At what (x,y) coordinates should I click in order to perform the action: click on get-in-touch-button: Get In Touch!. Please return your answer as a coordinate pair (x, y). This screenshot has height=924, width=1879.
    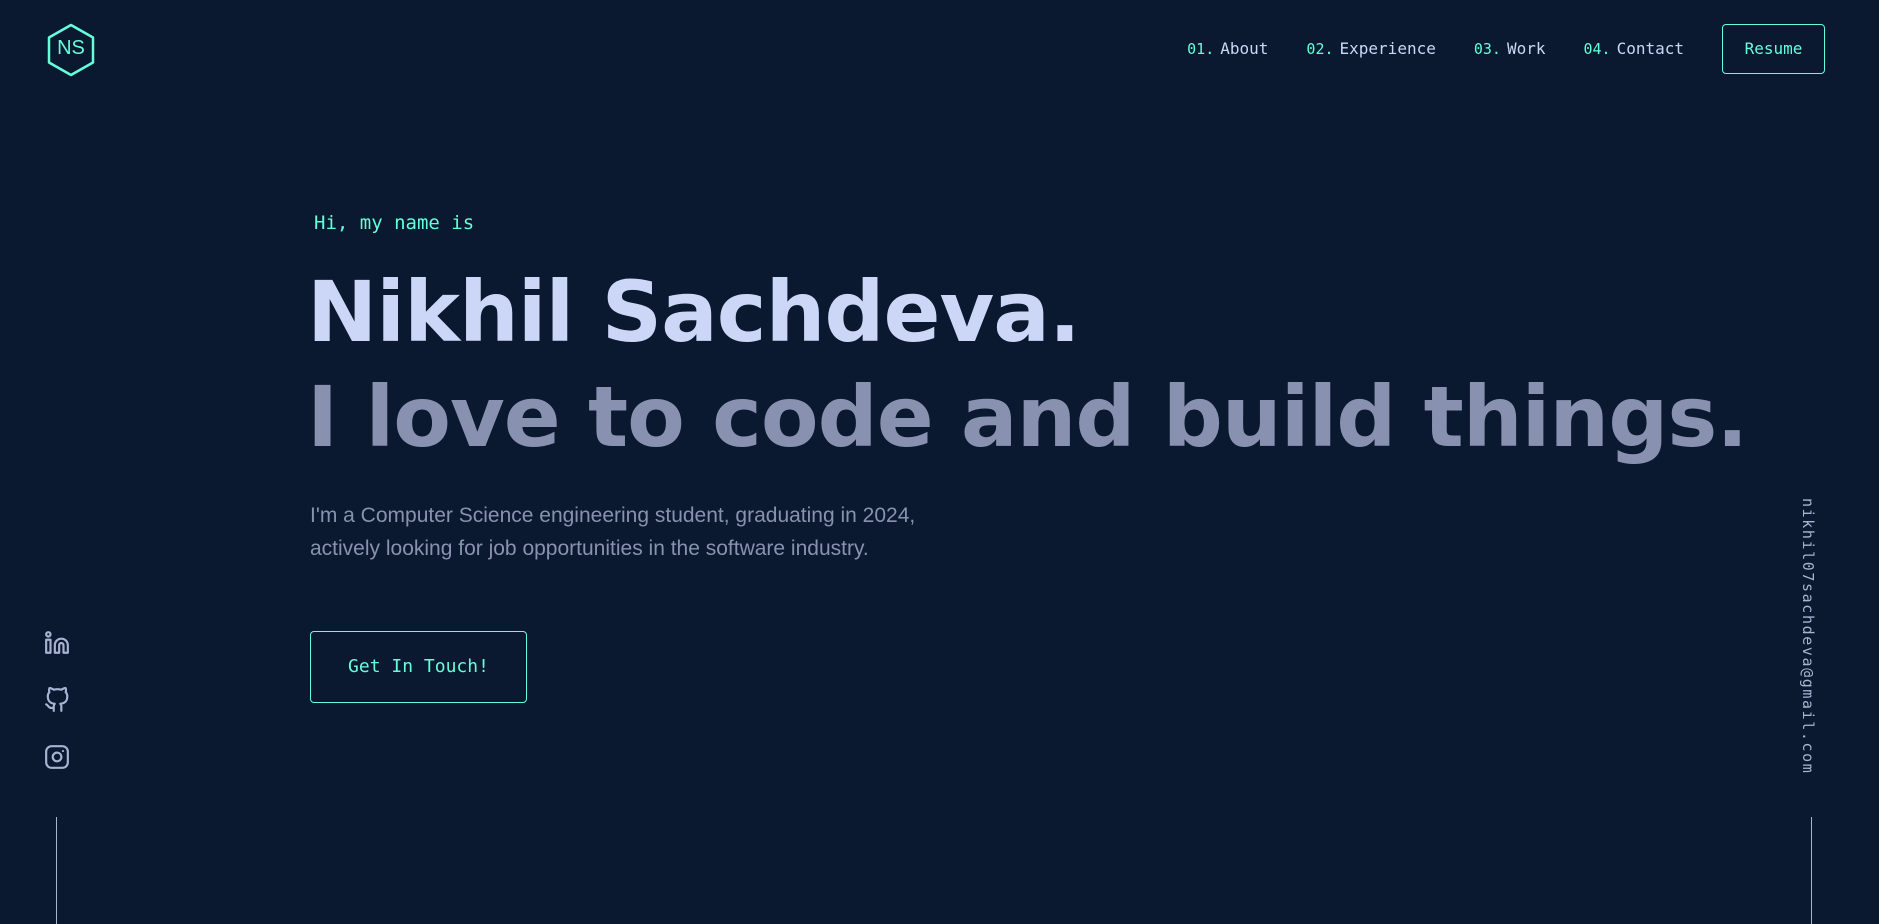
    Looking at the image, I should click on (418, 667).